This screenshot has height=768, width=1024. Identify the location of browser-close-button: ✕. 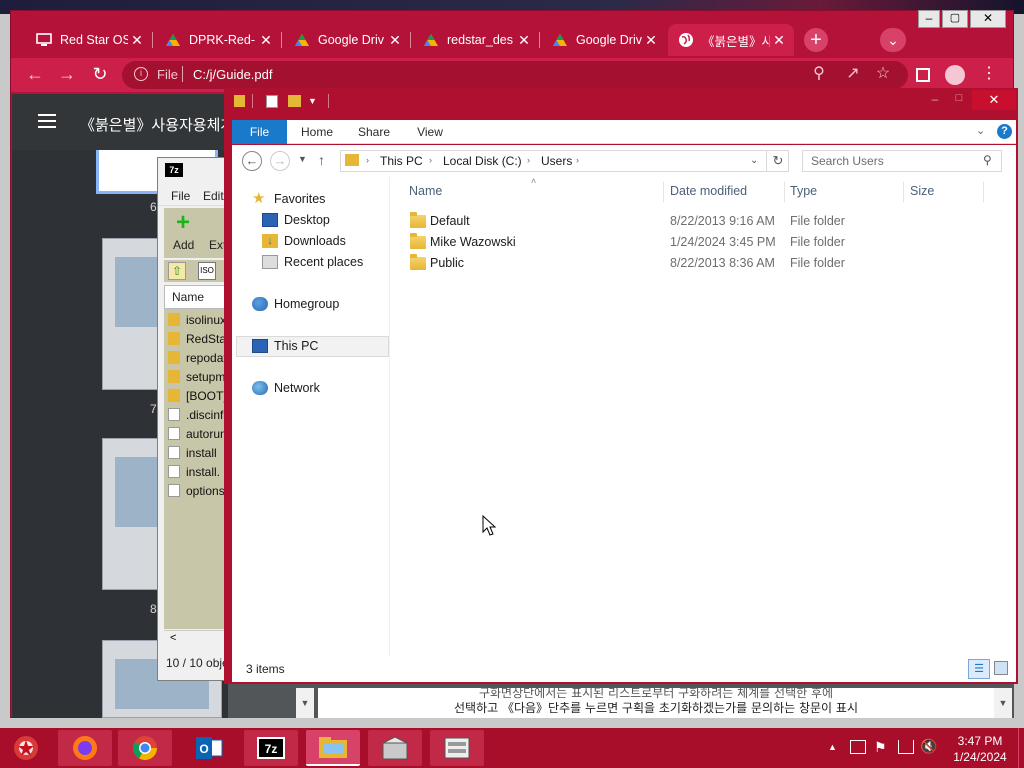
(988, 19).